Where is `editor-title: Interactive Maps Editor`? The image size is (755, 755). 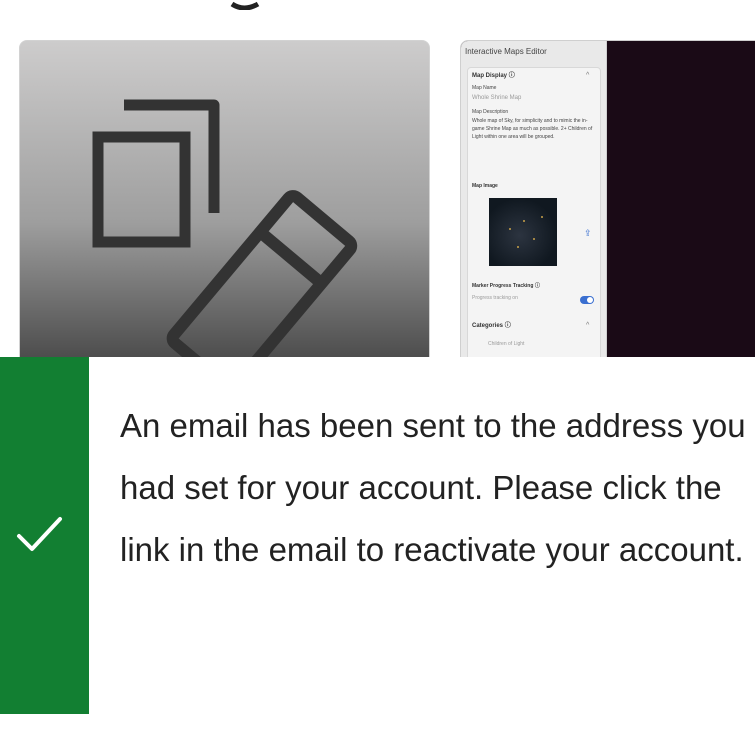
editor-title: Interactive Maps Editor is located at coordinates (506, 51).